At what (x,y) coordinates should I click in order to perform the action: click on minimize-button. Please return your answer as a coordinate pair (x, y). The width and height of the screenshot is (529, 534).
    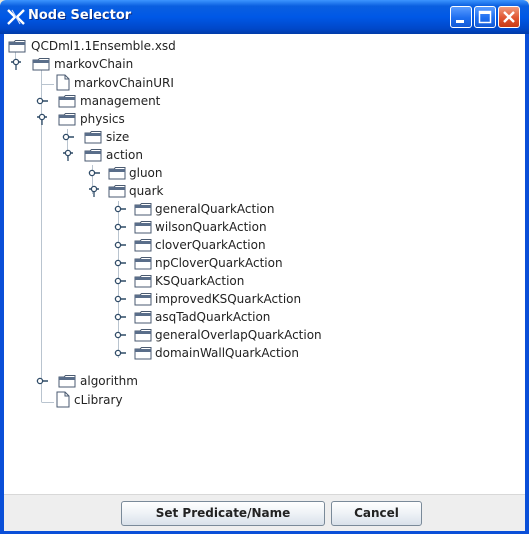
    Looking at the image, I should click on (461, 17).